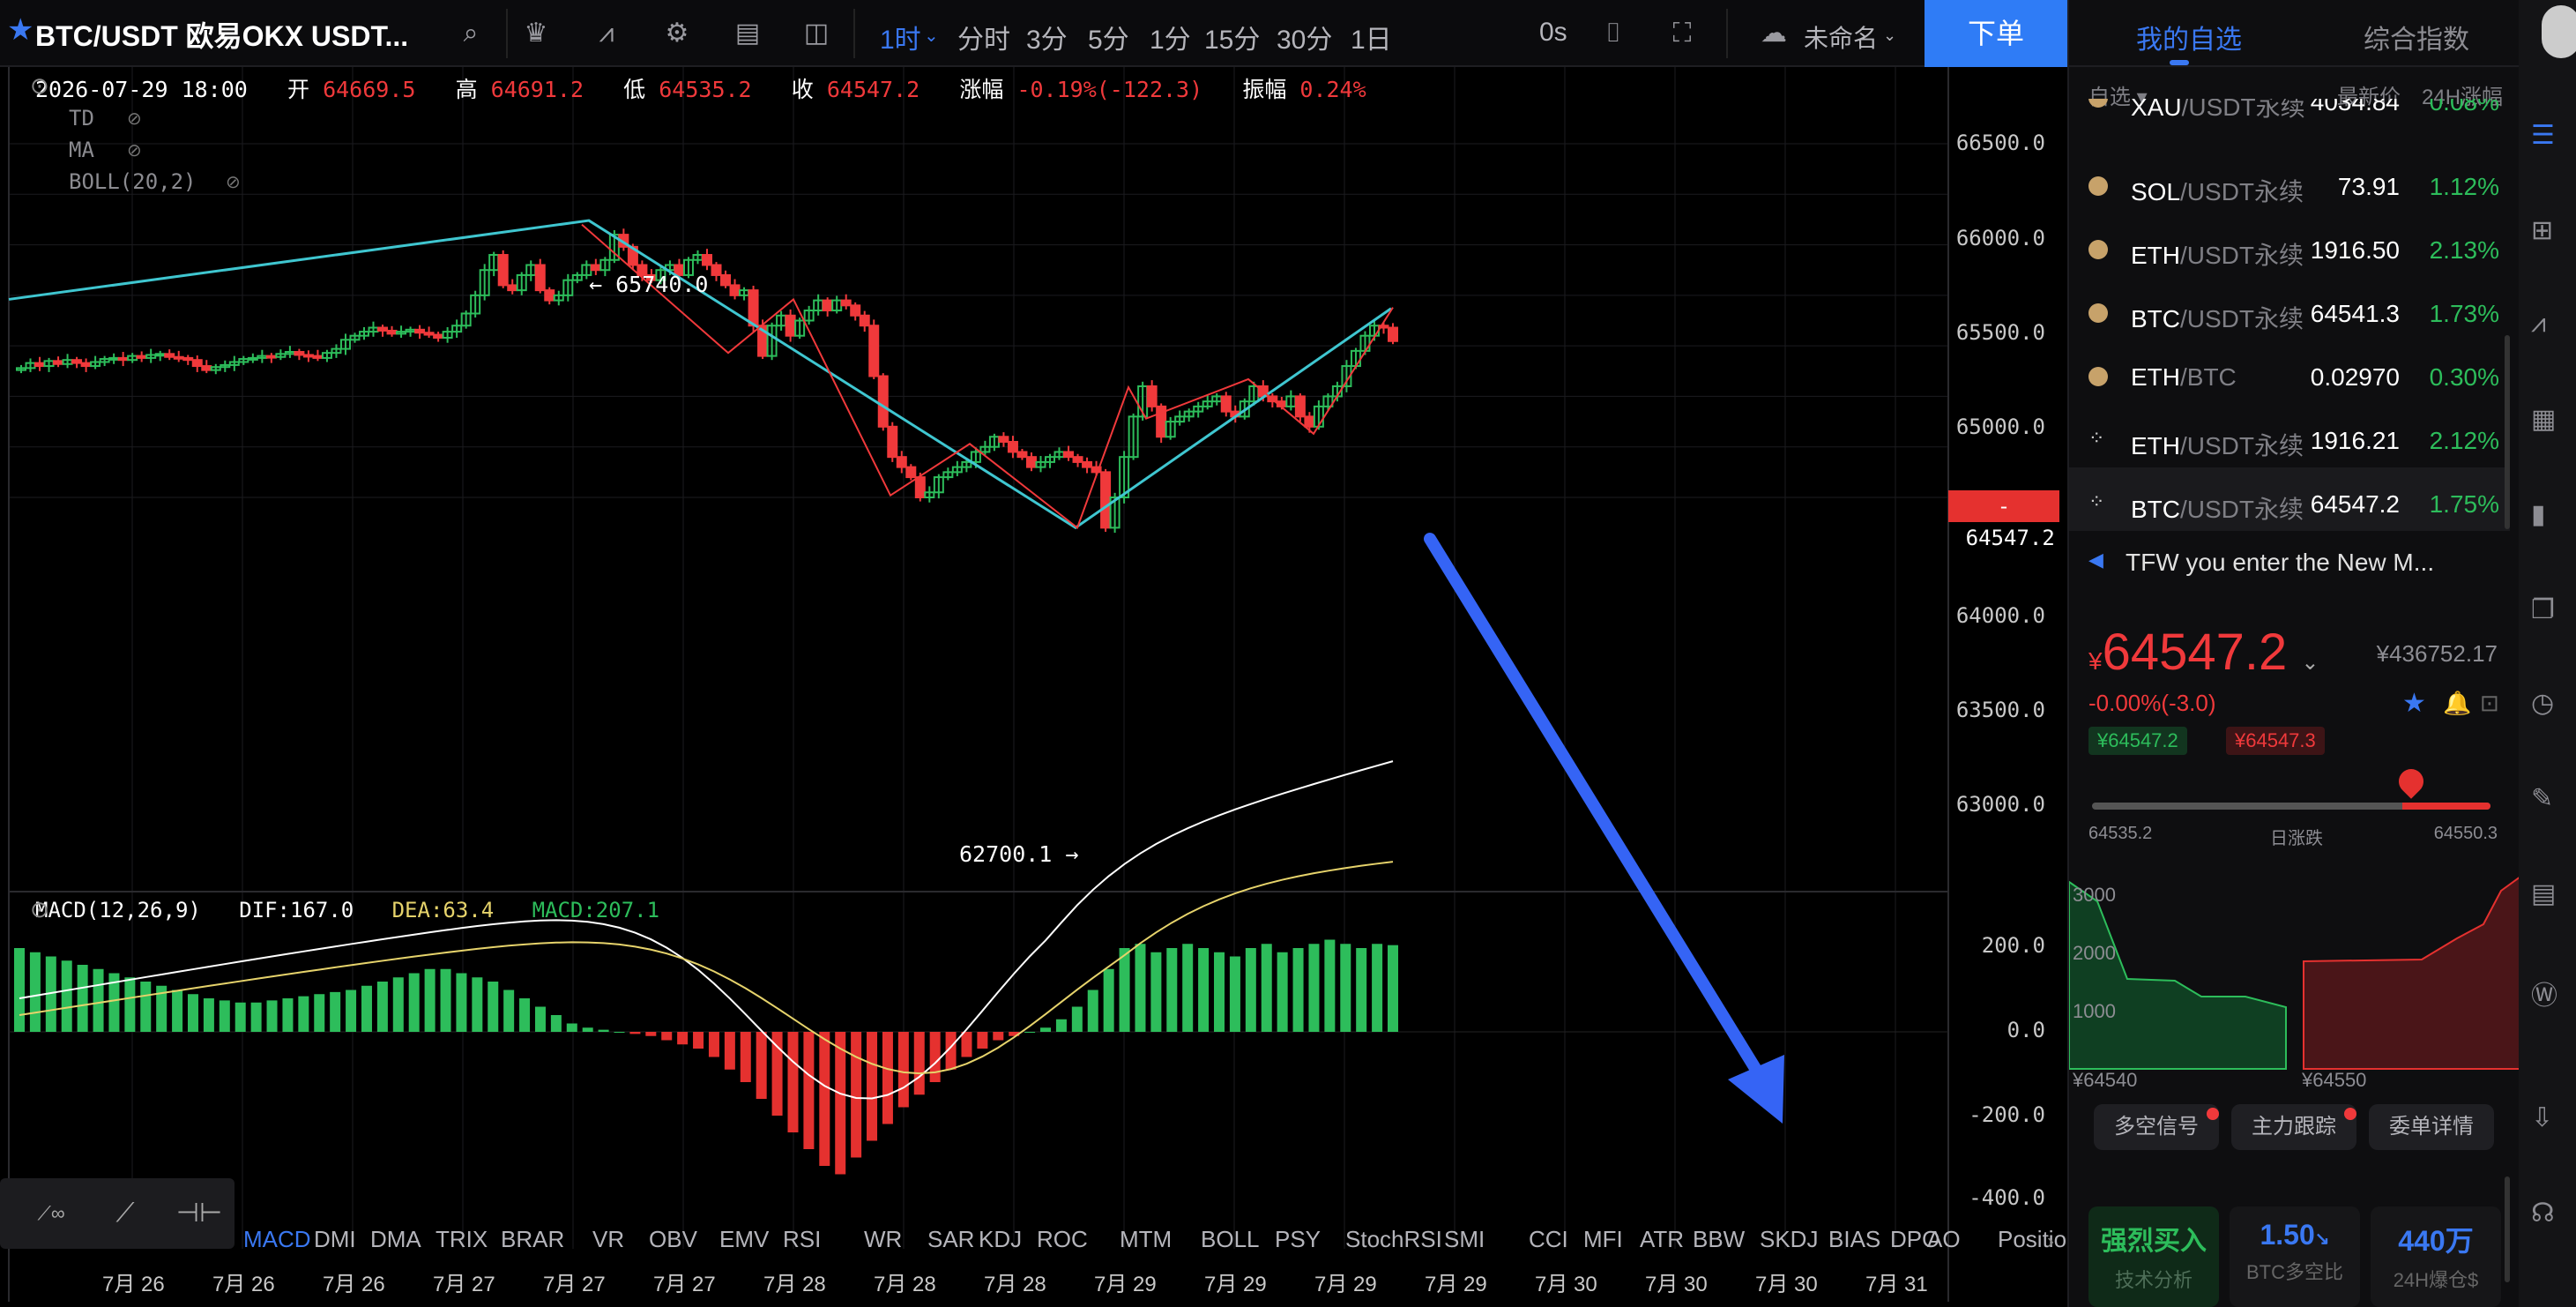 Image resolution: width=2576 pixels, height=1307 pixels. What do you see at coordinates (2156, 1127) in the screenshot?
I see `long-short-signal-button: 多空信号` at bounding box center [2156, 1127].